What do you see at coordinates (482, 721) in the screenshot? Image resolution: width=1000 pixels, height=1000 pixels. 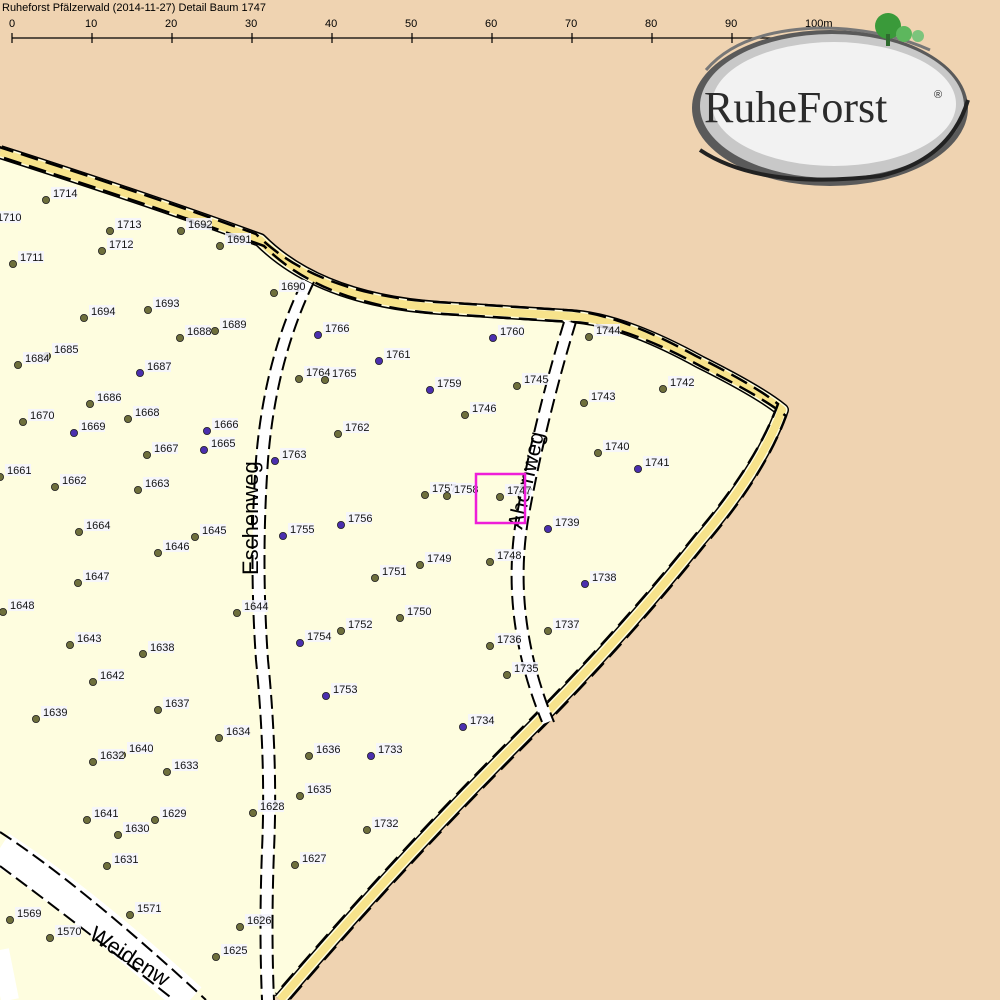 I see `tree-label: 1734` at bounding box center [482, 721].